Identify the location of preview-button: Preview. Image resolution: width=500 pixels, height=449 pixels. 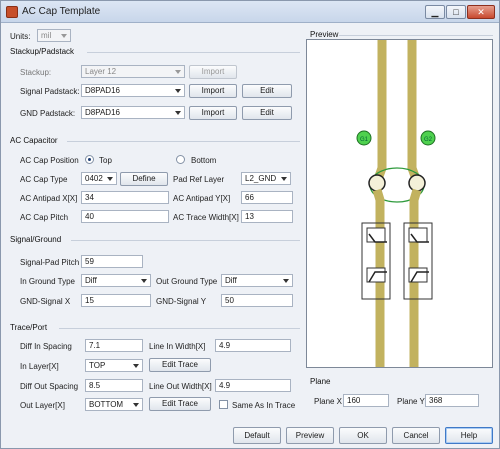
(310, 435).